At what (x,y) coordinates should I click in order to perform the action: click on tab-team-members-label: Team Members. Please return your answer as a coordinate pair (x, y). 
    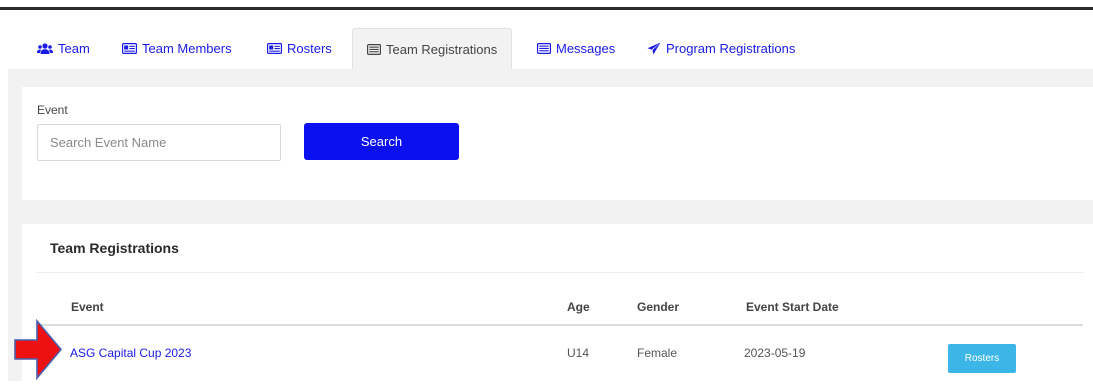
    Looking at the image, I should click on (187, 48).